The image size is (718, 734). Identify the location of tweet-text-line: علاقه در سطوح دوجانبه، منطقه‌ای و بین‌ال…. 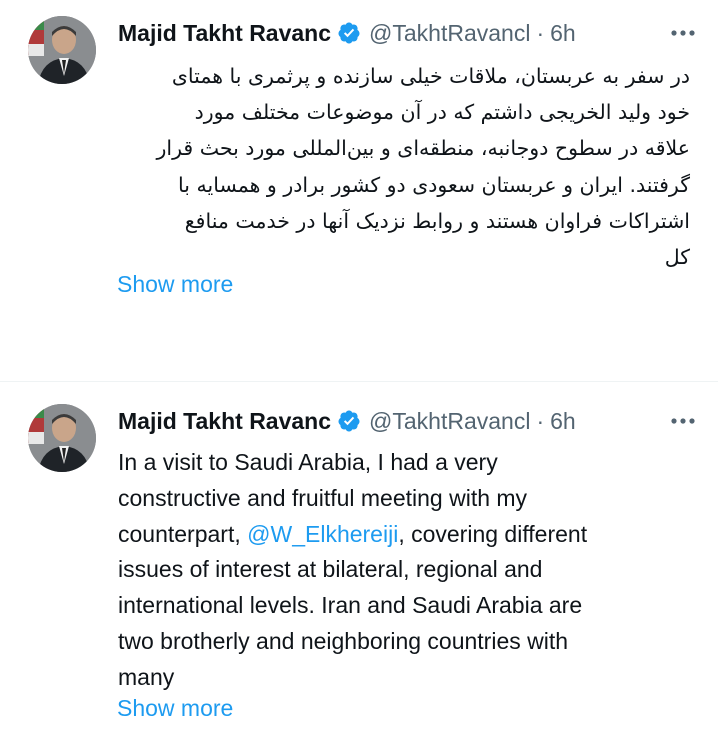
(423, 148).